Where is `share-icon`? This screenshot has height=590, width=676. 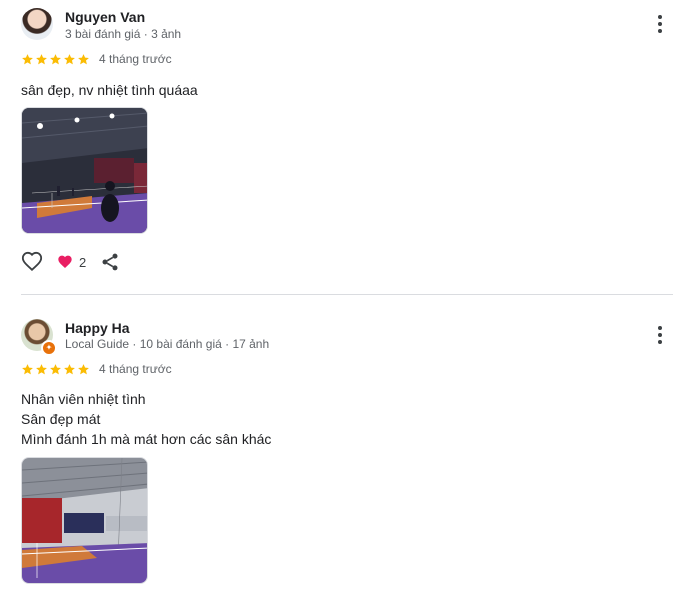 share-icon is located at coordinates (110, 262).